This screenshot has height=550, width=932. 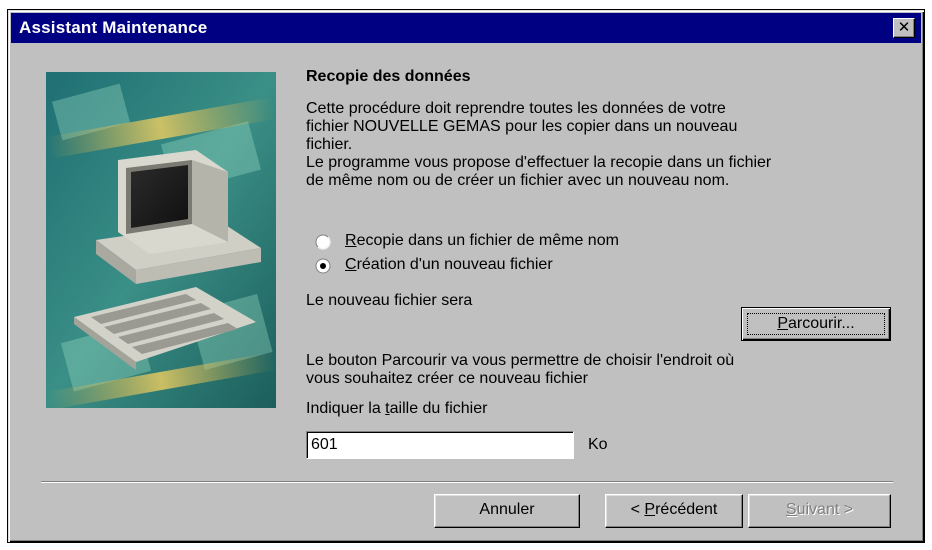 I want to click on description-line-3: fichier., so click(x=329, y=144).